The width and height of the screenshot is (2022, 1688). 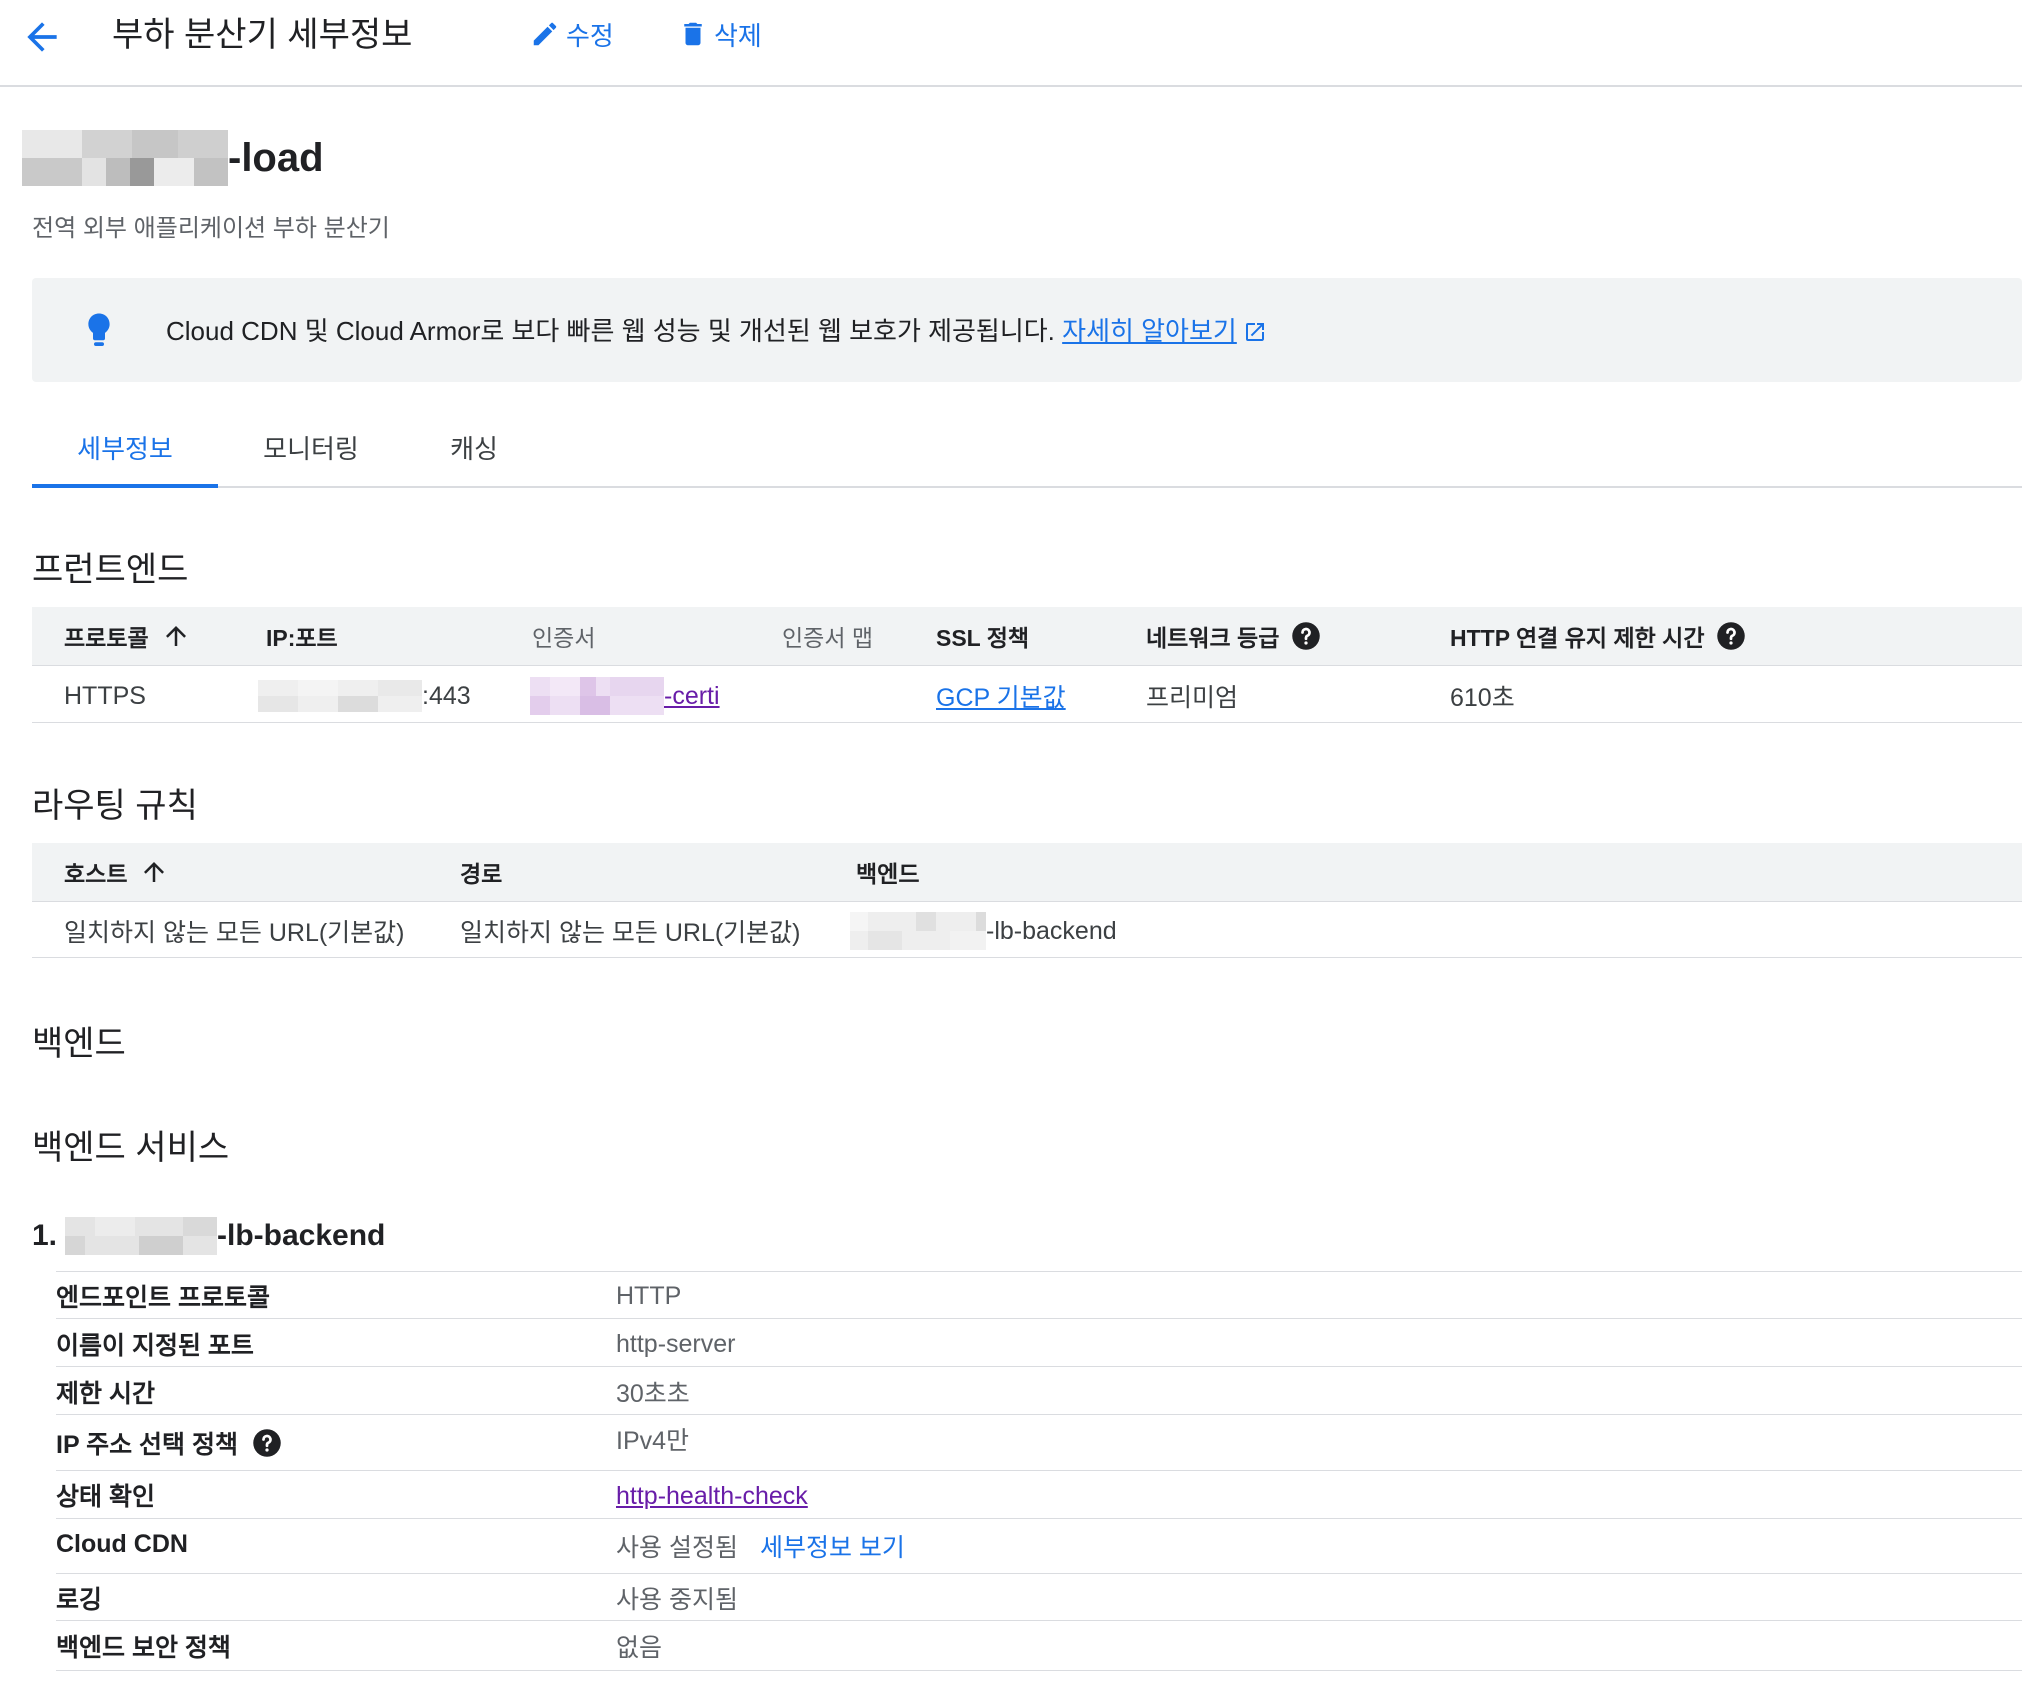 I want to click on cloud-cdn-status: 사용 설정됨, so click(x=677, y=1548).